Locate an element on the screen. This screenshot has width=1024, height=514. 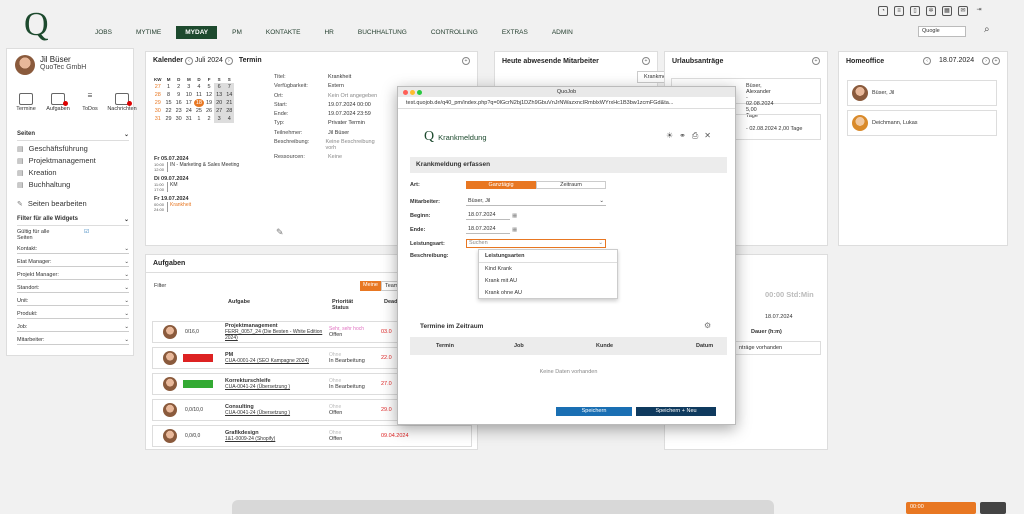
nav-jobs: JOBS is located at coordinates (103, 32).